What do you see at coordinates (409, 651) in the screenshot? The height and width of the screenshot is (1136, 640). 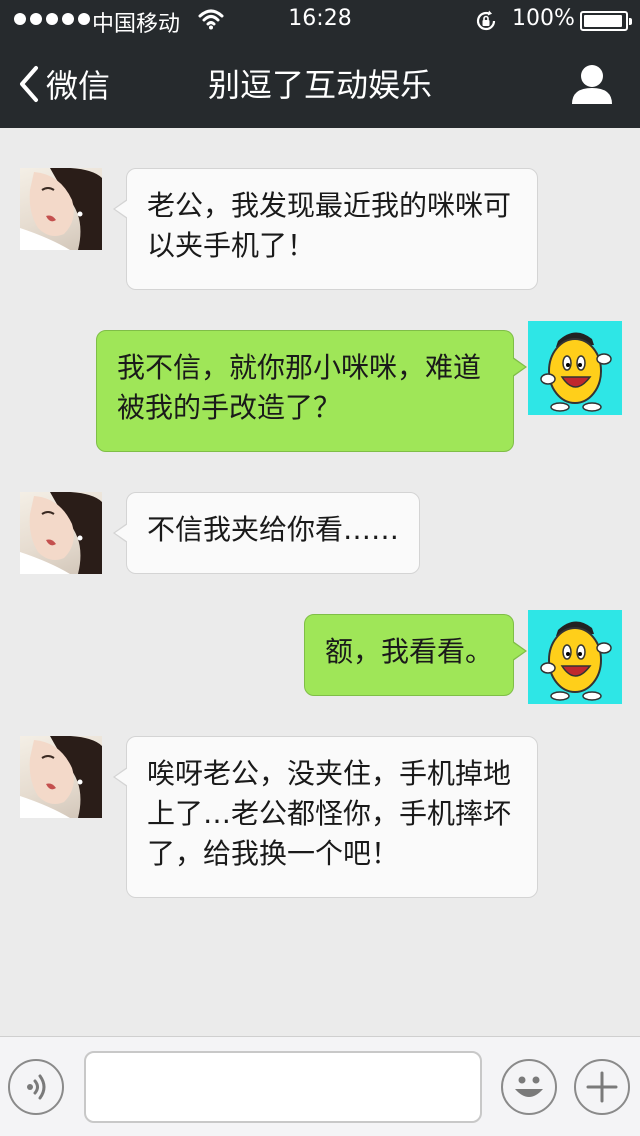 I see `message-line: 额，我看看。` at bounding box center [409, 651].